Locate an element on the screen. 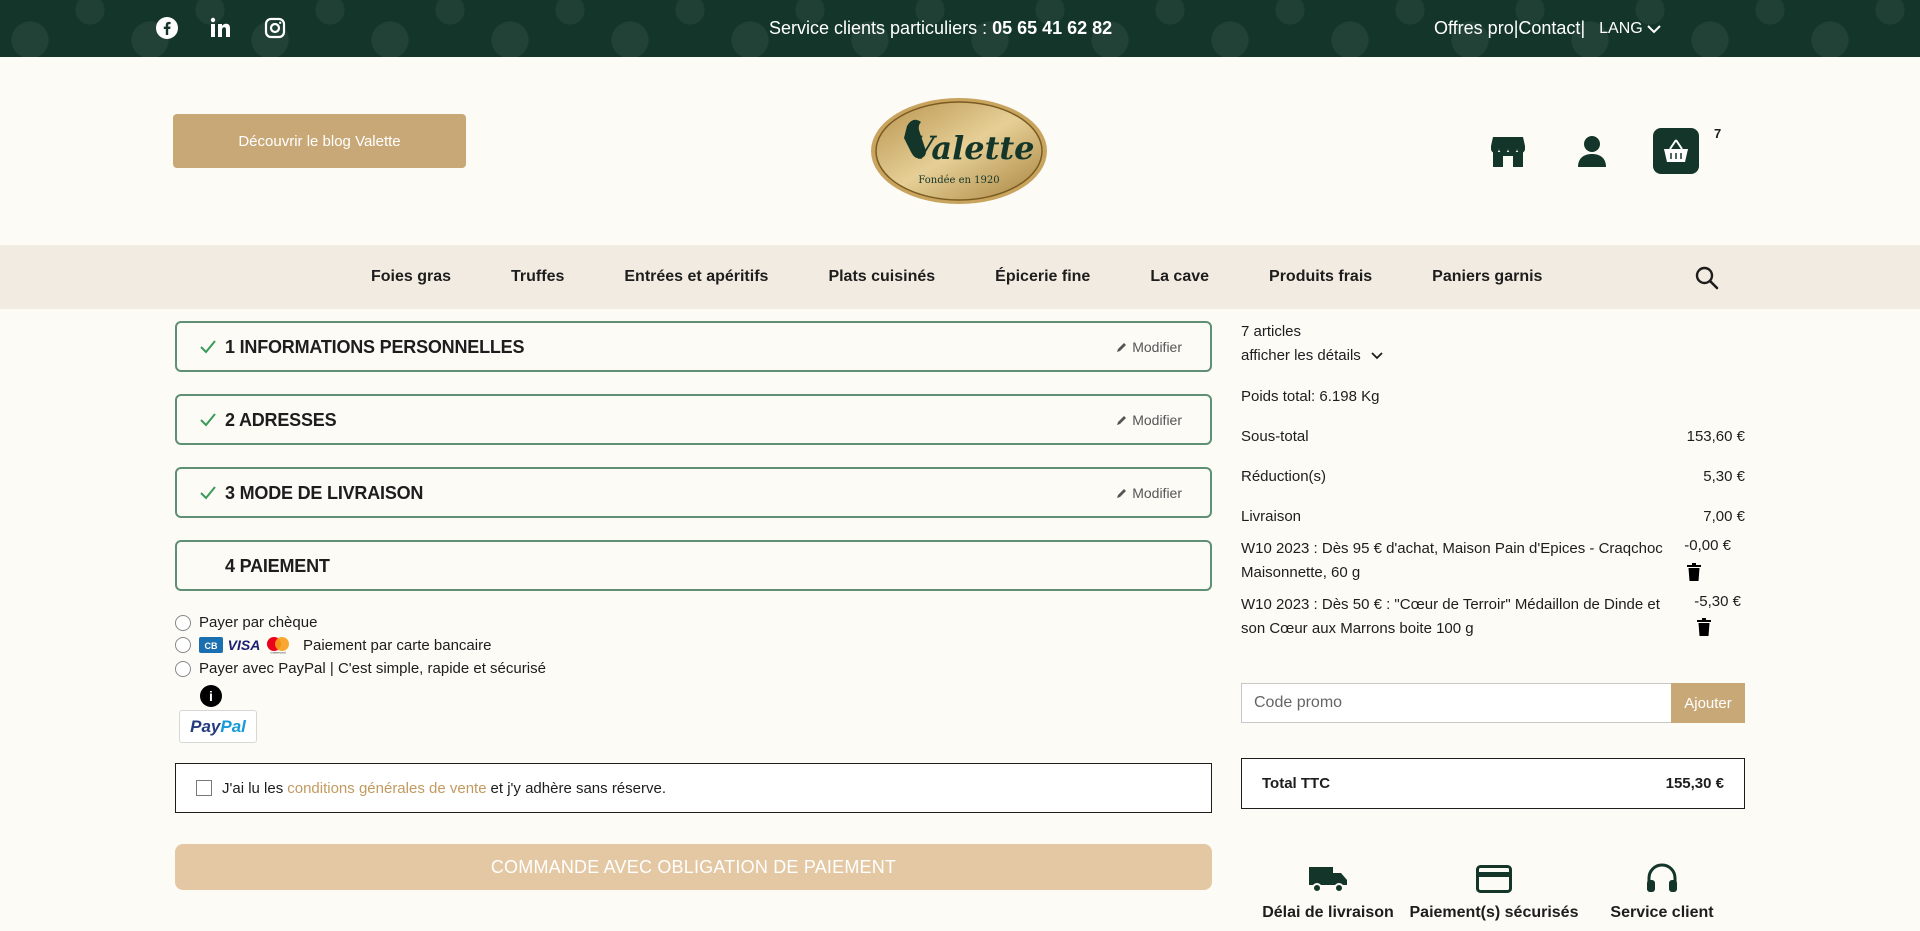  step-payment: 4 PAIEMENT is located at coordinates (693, 565).